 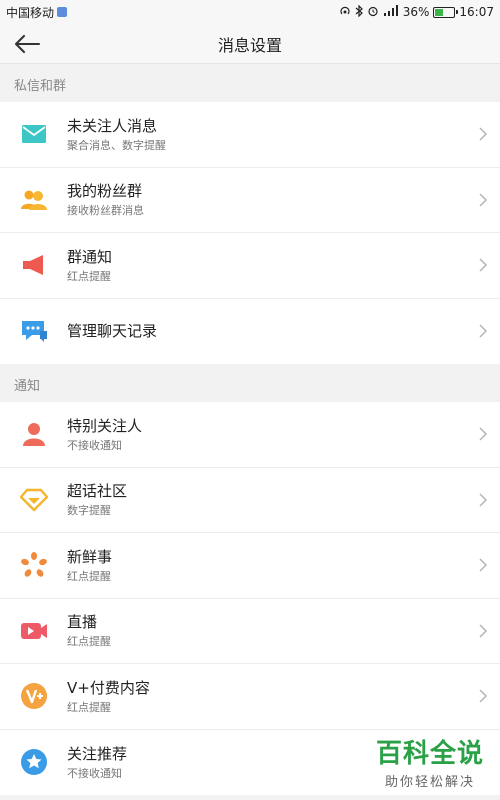 What do you see at coordinates (34, 134) in the screenshot?
I see `envelope-icon` at bounding box center [34, 134].